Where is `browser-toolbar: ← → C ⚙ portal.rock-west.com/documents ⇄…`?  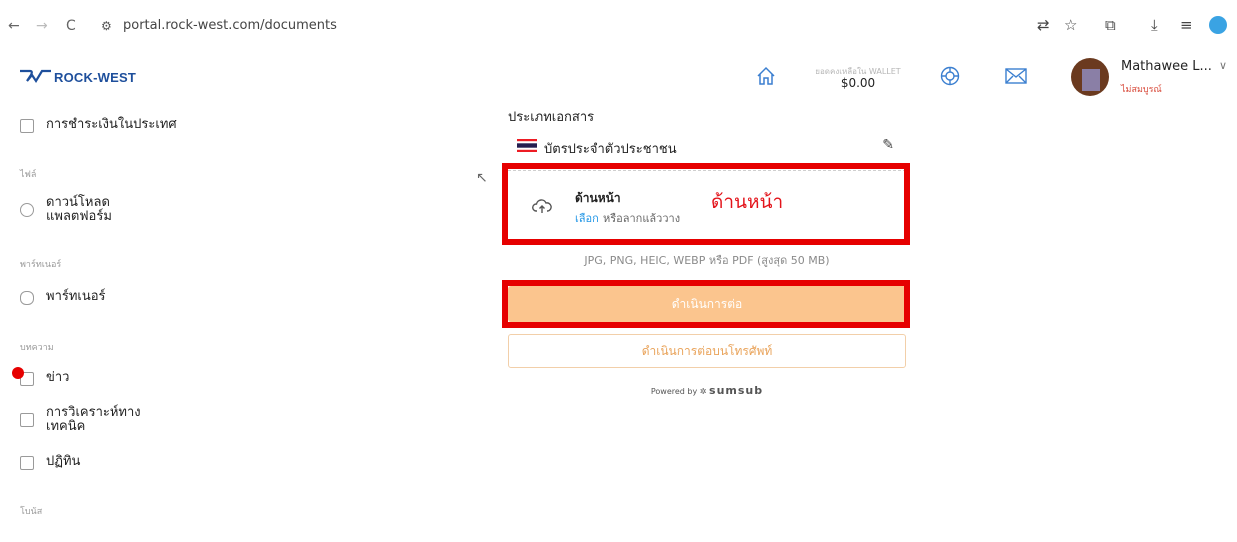 browser-toolbar: ← → C ⚙ portal.rock-west.com/documents ⇄… is located at coordinates (618, 26).